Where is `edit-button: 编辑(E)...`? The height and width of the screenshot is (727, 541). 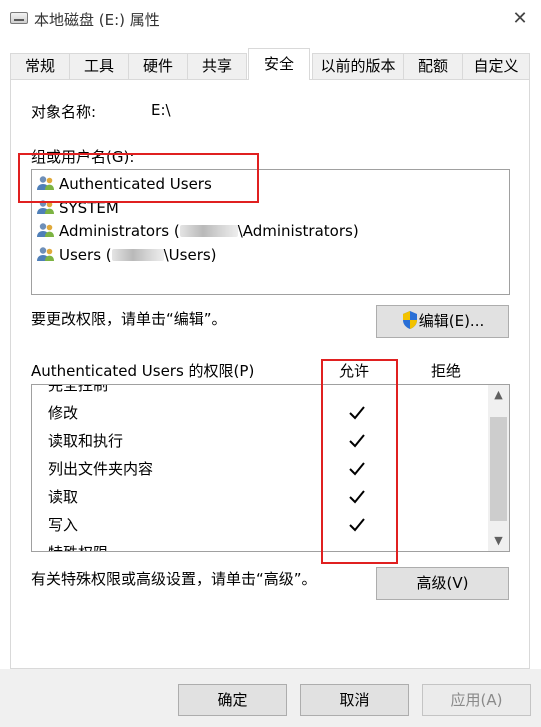 edit-button: 编辑(E)... is located at coordinates (442, 321).